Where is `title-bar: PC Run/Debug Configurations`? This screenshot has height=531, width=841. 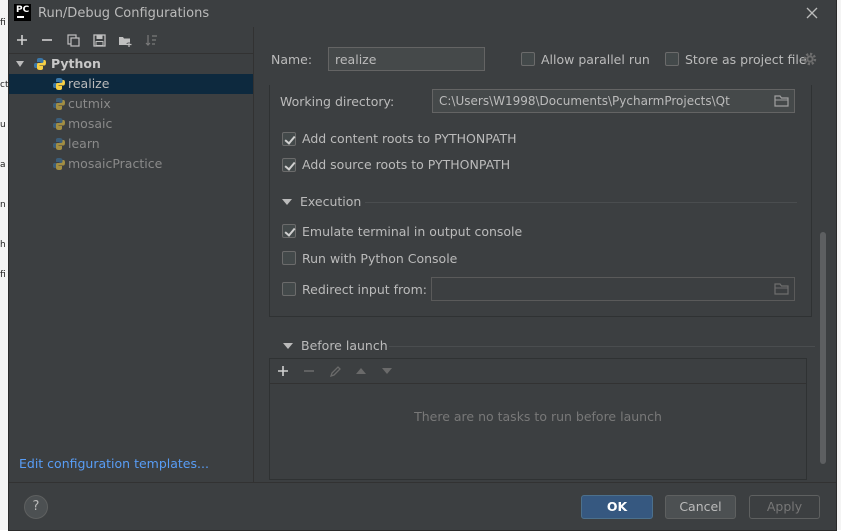
title-bar: PC Run/Debug Configurations is located at coordinates (422, 13).